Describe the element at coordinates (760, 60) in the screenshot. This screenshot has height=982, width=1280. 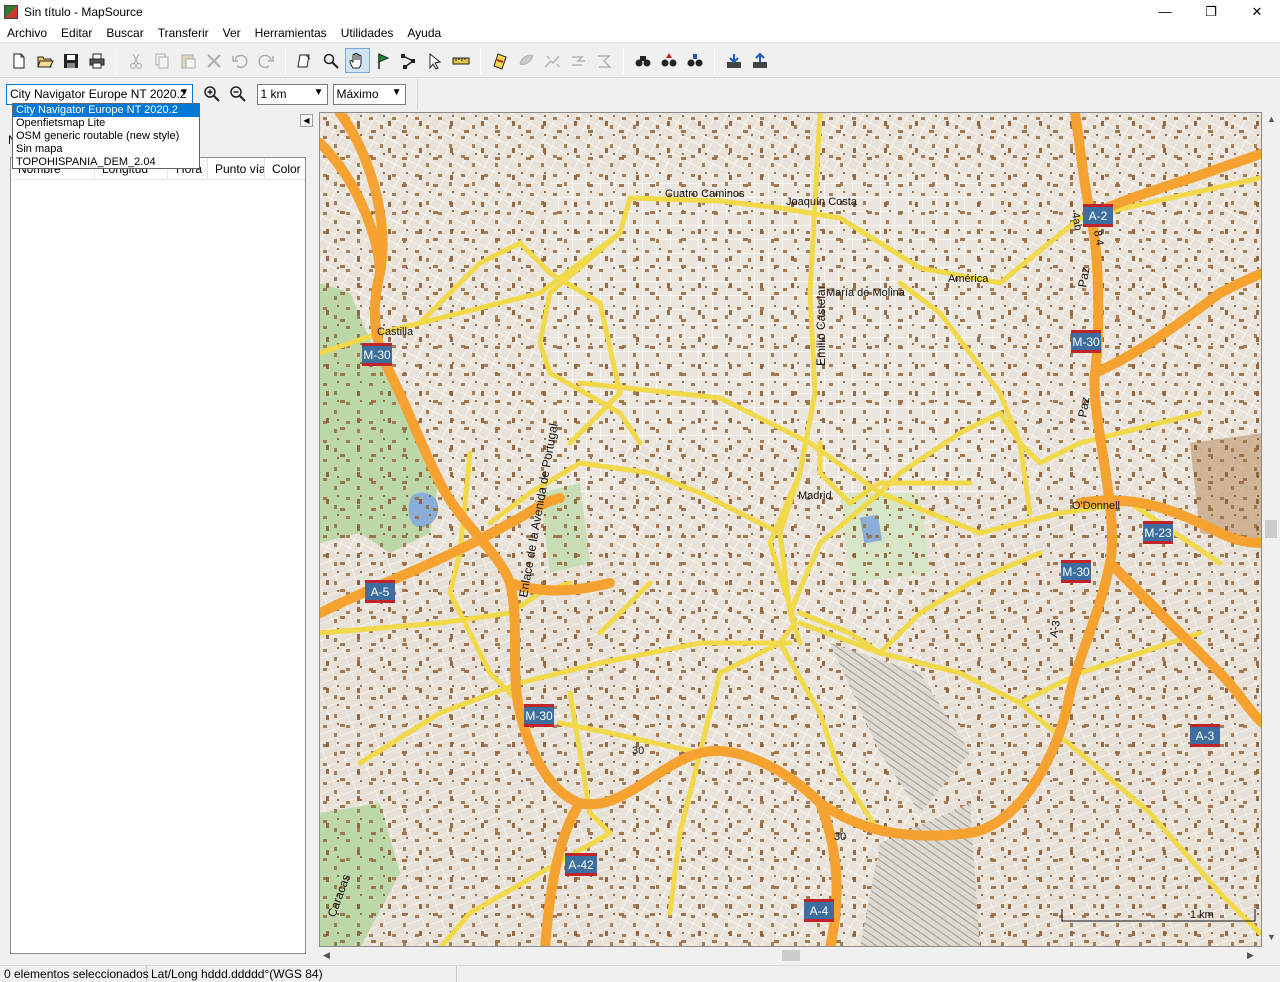
I see `send-to-device-button` at that location.